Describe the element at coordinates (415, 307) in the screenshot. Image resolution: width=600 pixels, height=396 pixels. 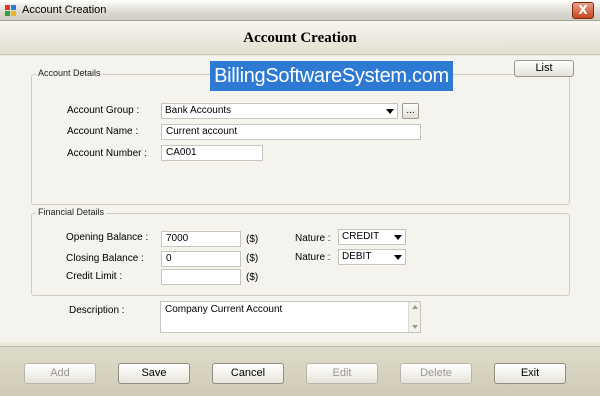
I see `scroll-up-icon` at that location.